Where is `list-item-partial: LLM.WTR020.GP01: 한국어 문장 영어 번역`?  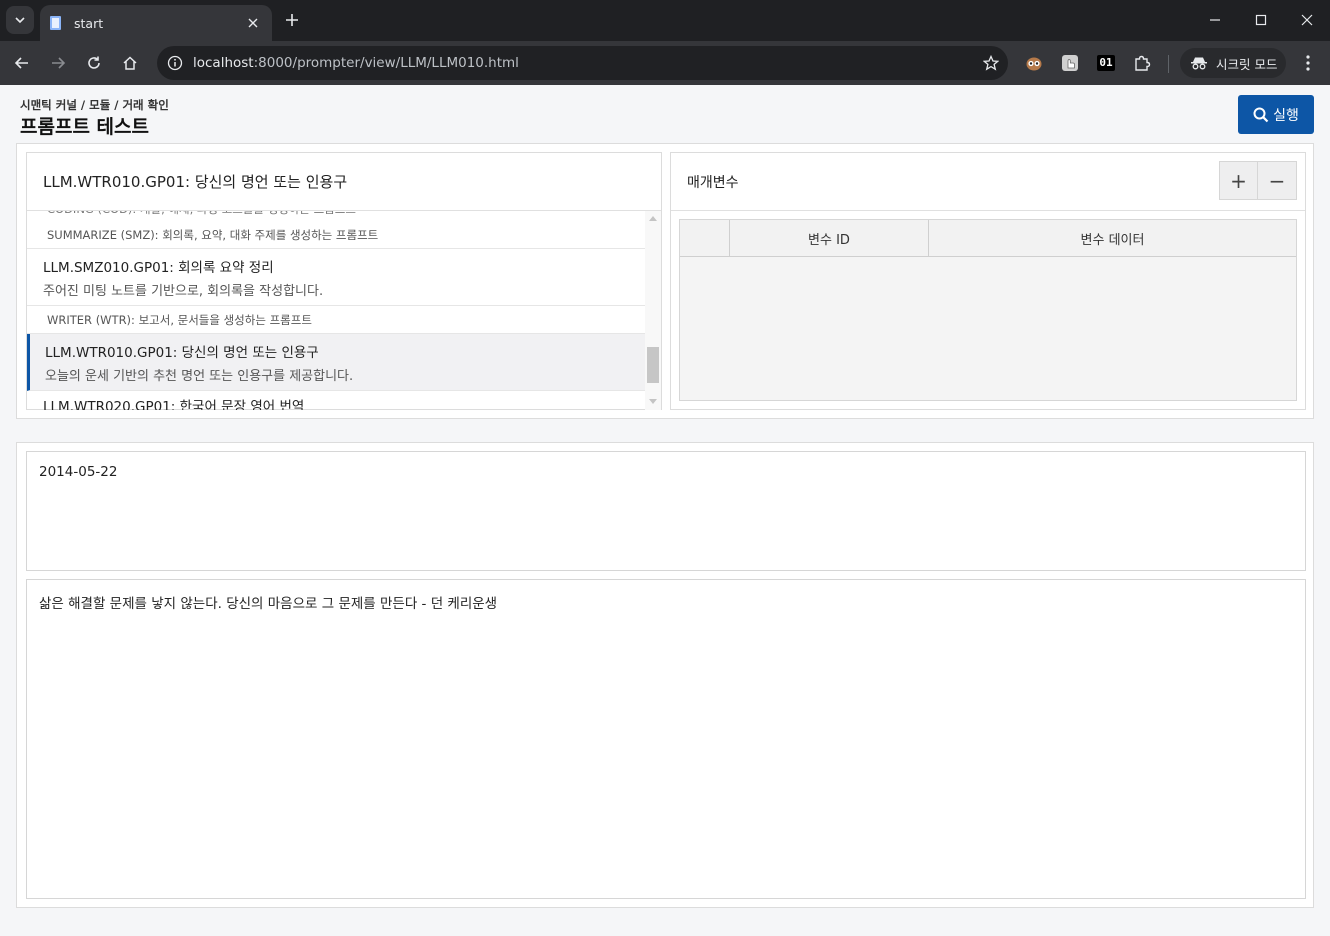 list-item-partial: LLM.WTR020.GP01: 한국어 문장 영어 번역 is located at coordinates (336, 400).